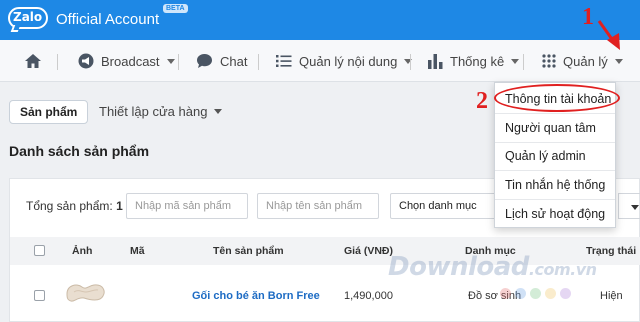 The width and height of the screenshot is (640, 322). I want to click on nav-statistics-label: Thống kê, so click(477, 61).